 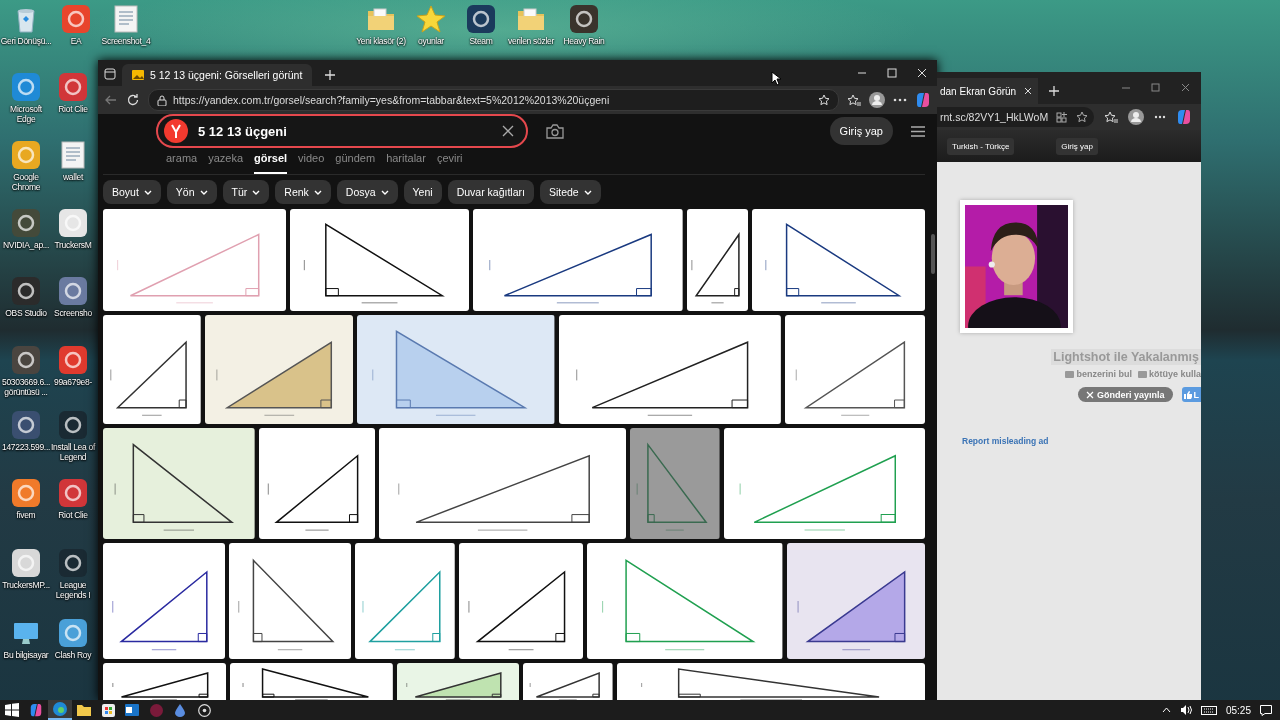 What do you see at coordinates (422, 192) in the screenshot?
I see `filter-button: Yeni` at bounding box center [422, 192].